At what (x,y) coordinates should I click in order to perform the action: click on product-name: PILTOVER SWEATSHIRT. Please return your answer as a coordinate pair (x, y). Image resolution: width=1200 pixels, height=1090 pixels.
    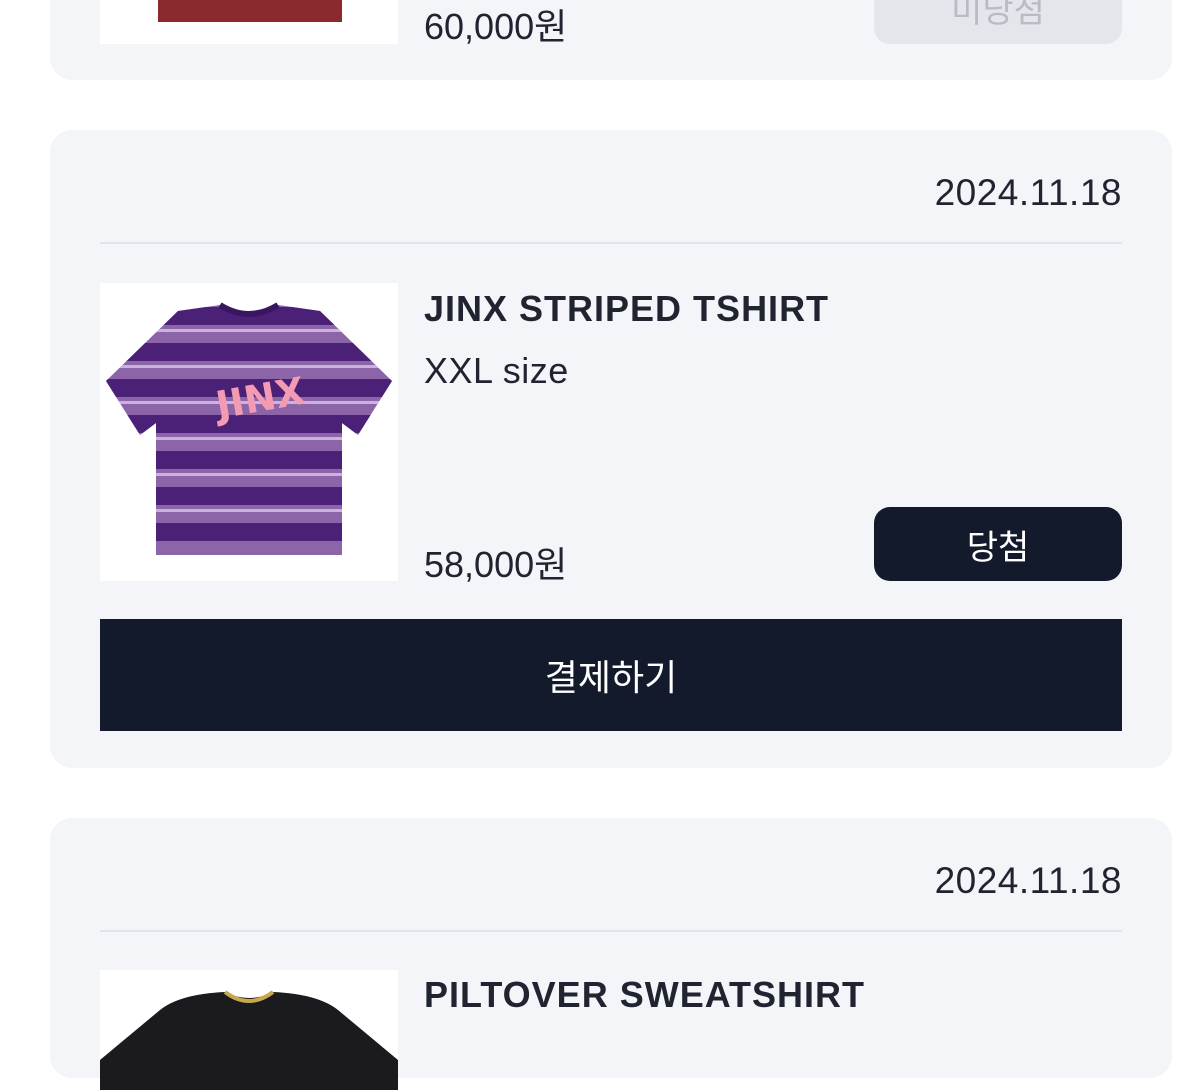
    Looking at the image, I should click on (645, 994).